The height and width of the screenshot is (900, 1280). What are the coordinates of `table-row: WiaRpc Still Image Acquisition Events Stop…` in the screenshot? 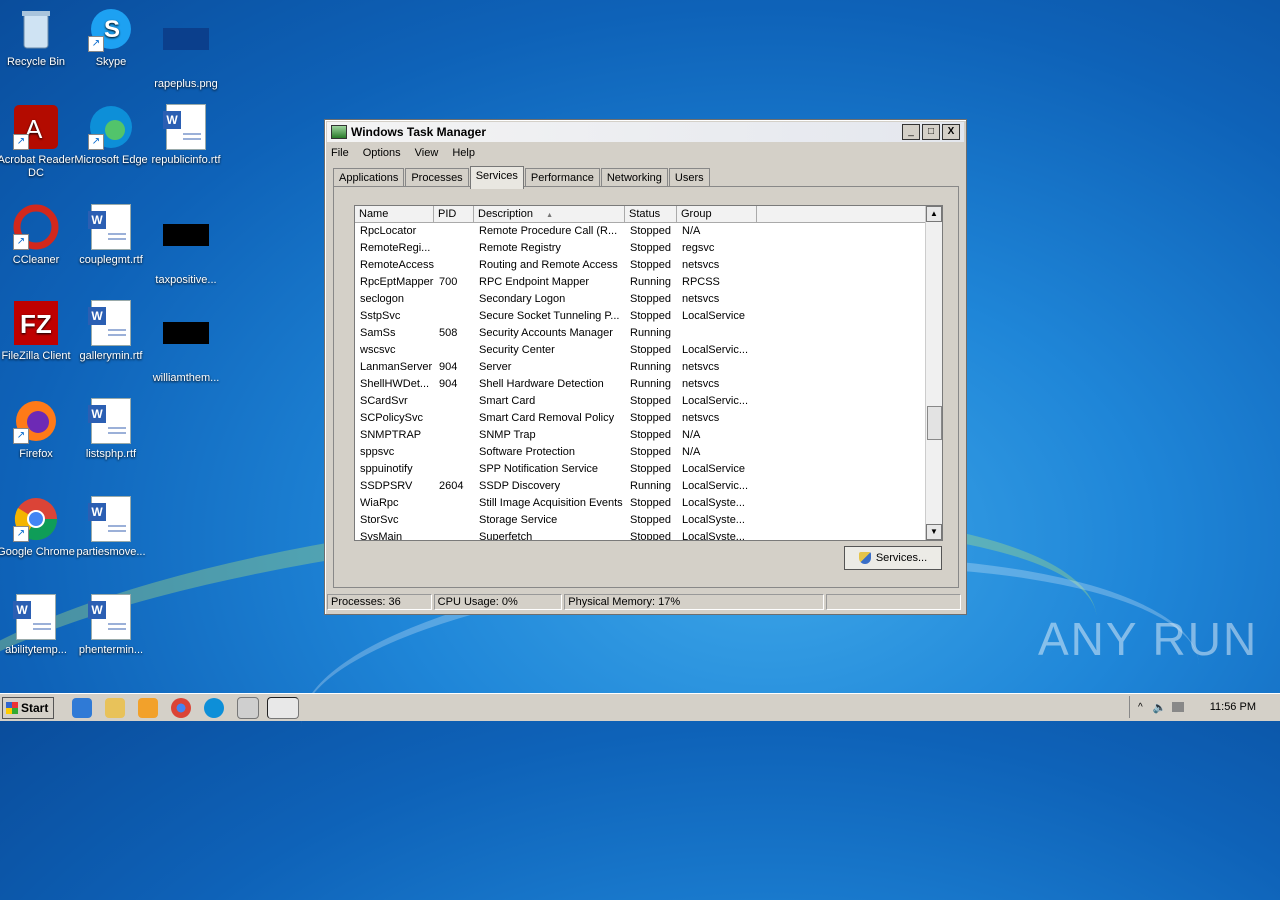 It's located at (648, 503).